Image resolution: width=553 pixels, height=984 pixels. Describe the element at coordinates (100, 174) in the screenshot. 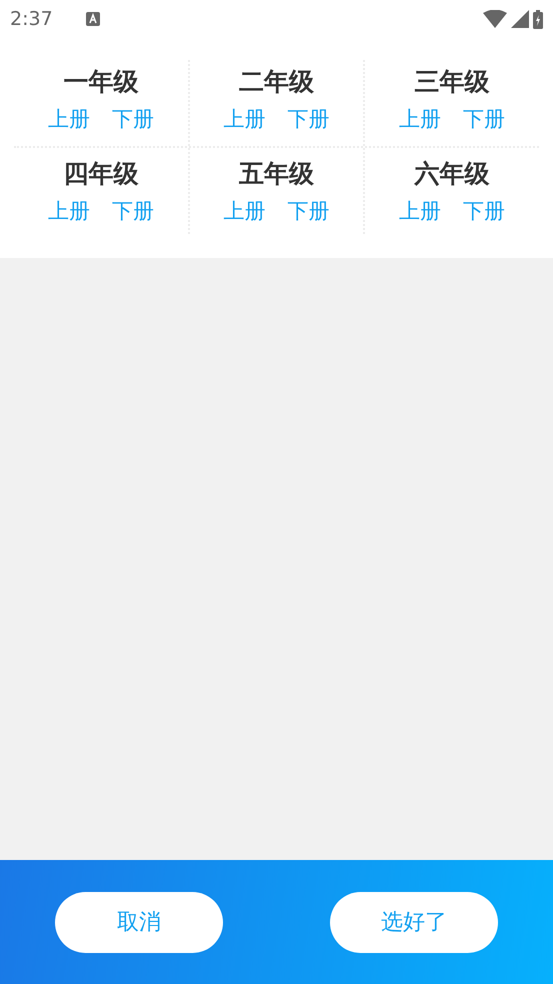

I see `grade-title: 四年级` at that location.